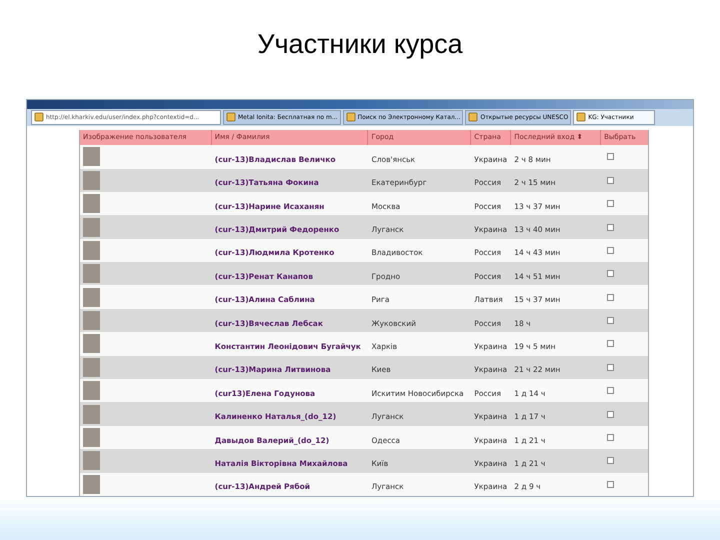 The image size is (720, 540). What do you see at coordinates (360, 44) in the screenshot?
I see `slide-title: Участники курса` at bounding box center [360, 44].